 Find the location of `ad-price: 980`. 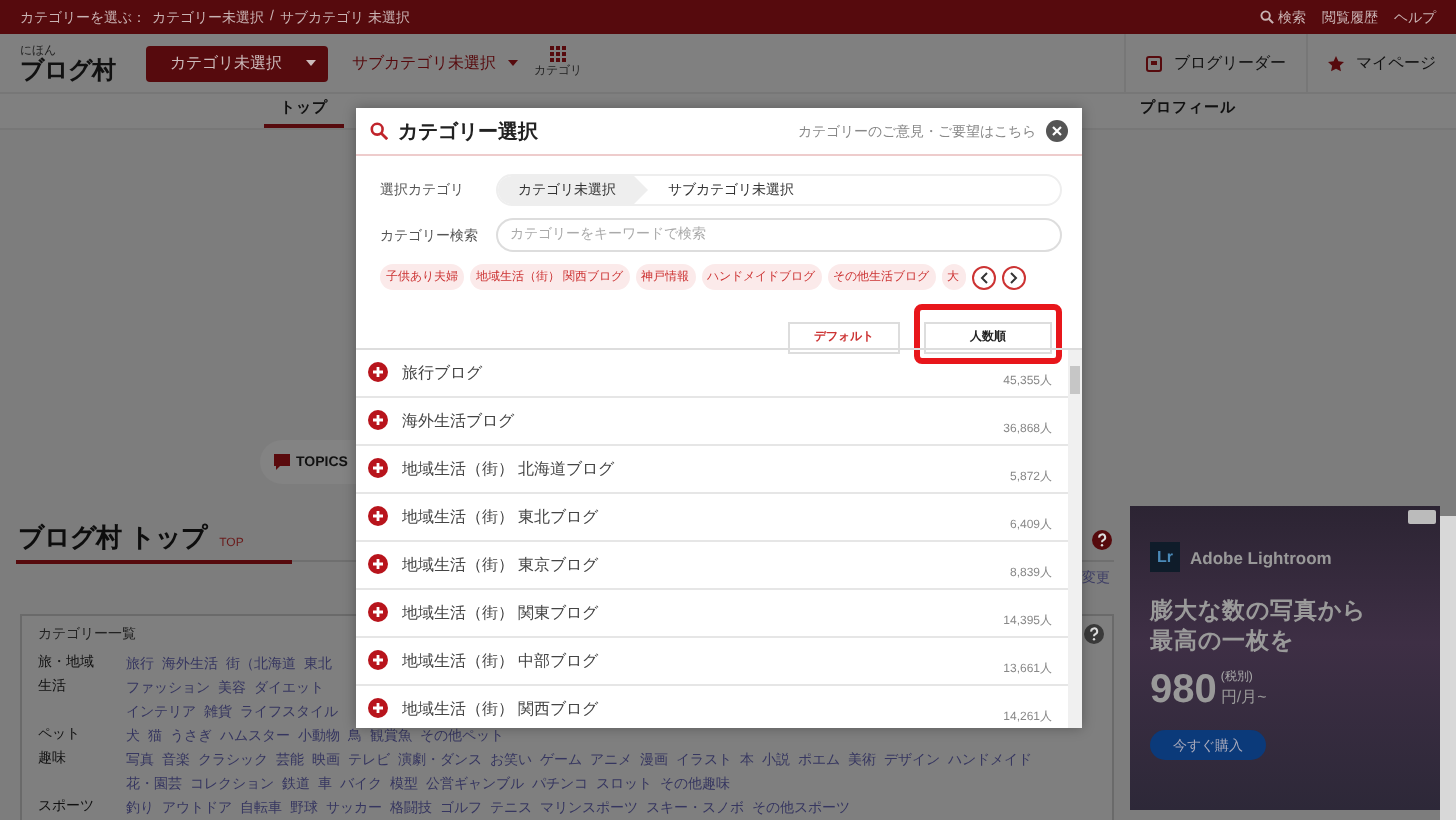

ad-price: 980 is located at coordinates (1183, 691).